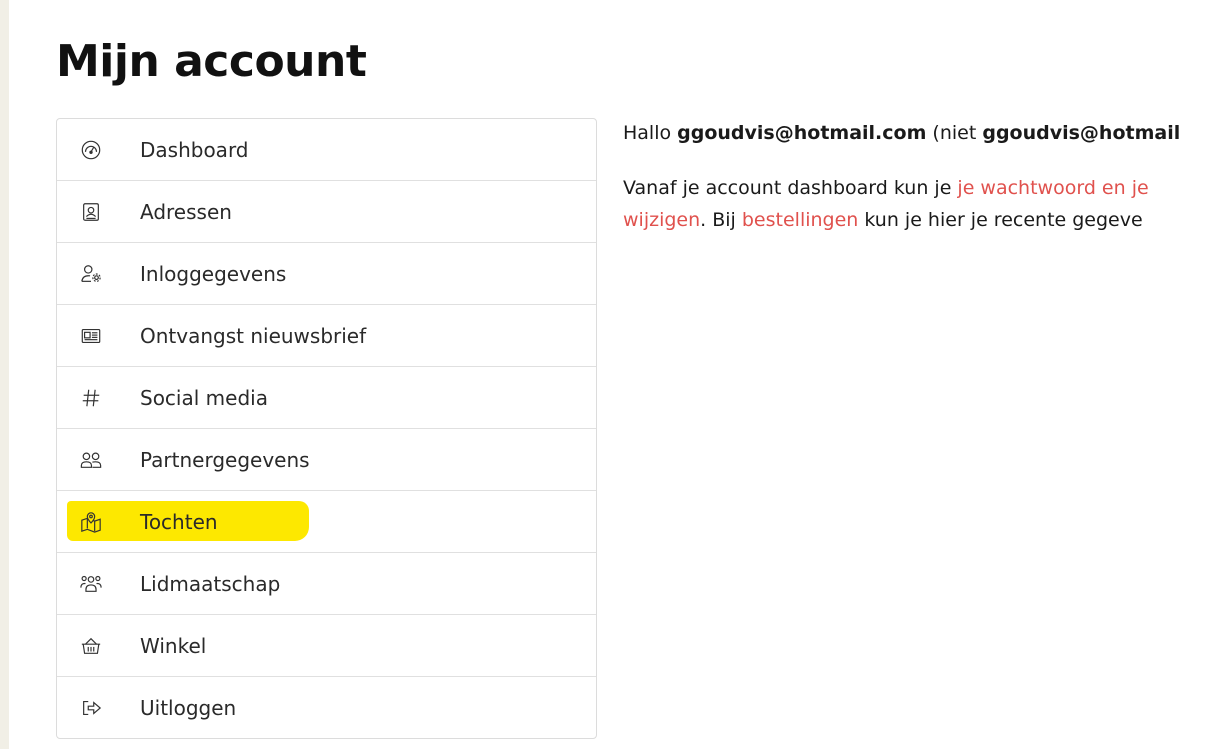 The width and height of the screenshot is (1227, 749). Describe the element at coordinates (326, 584) in the screenshot. I see `nav-item-lidmaatschap: Lidmaatschap` at that location.